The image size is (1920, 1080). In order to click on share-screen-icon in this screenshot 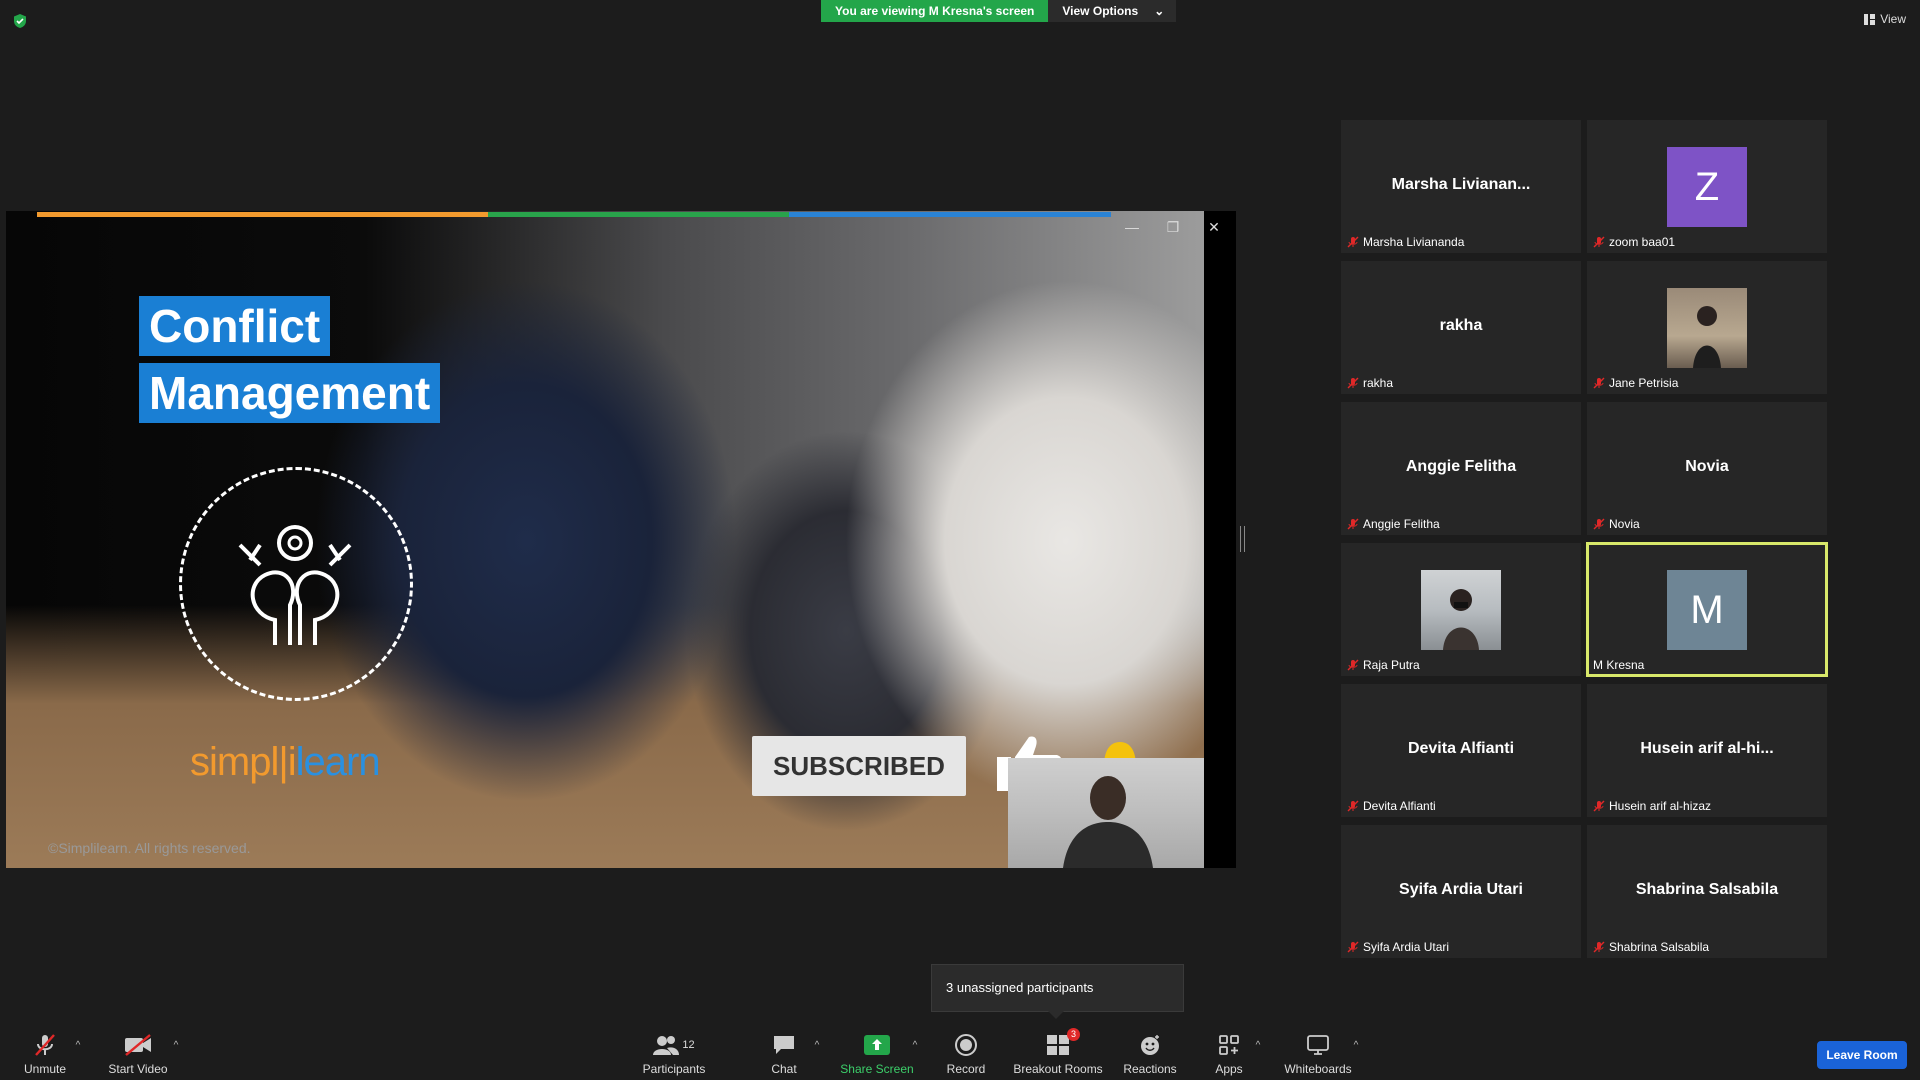, I will do `click(877, 1045)`.